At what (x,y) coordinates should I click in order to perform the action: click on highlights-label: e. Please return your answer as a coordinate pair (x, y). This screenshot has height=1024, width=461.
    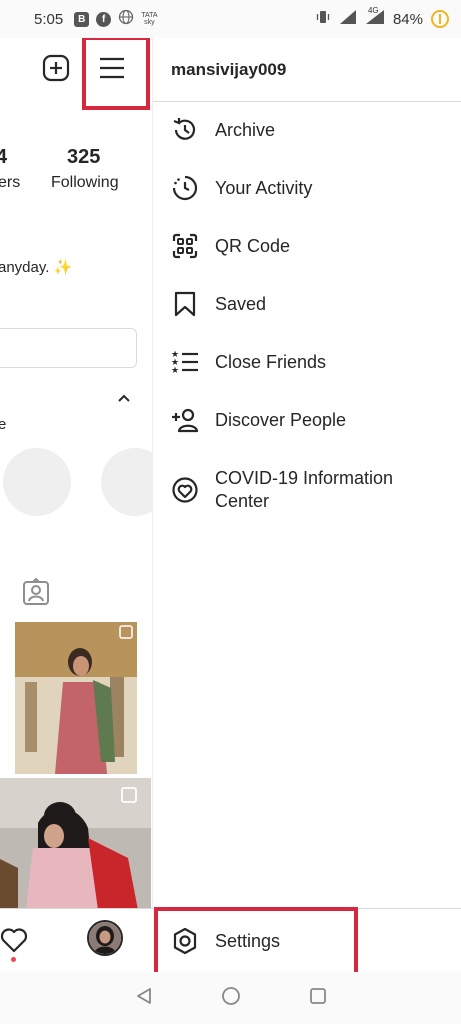
    Looking at the image, I should click on (3, 424).